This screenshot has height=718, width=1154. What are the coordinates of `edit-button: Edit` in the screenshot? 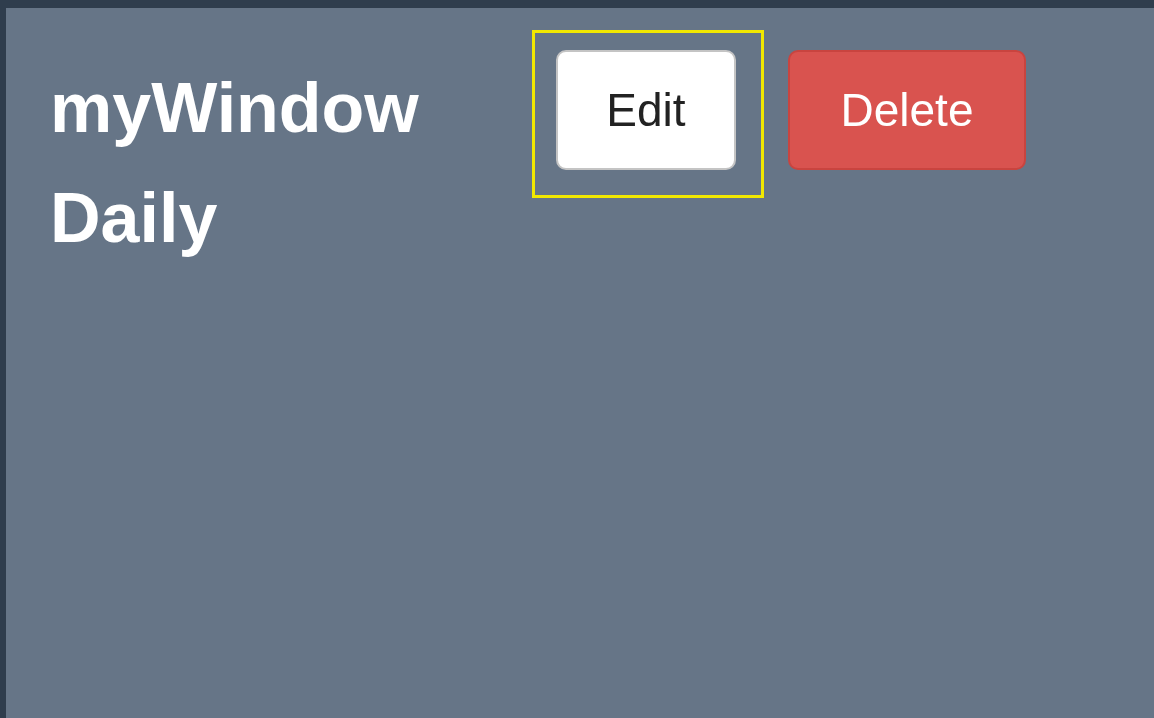 It's located at (646, 110).